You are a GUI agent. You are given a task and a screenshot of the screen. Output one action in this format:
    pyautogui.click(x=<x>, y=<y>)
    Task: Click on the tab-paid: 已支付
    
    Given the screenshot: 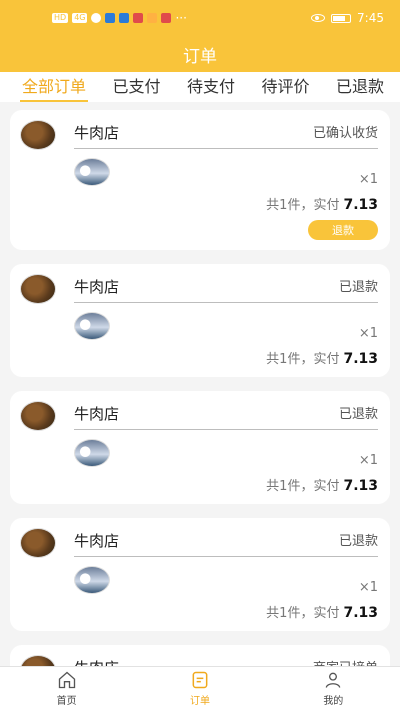 What is the action you would take?
    pyautogui.click(x=136, y=87)
    